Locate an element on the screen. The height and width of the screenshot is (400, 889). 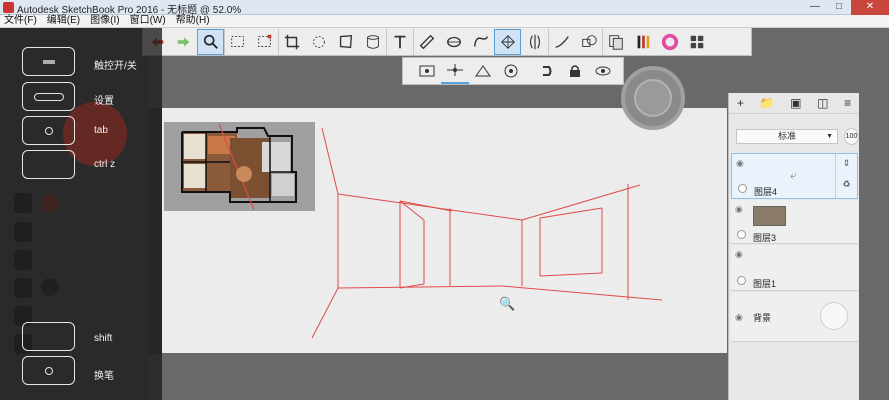
three-point-perspective-icon is located at coordinates (483, 71).